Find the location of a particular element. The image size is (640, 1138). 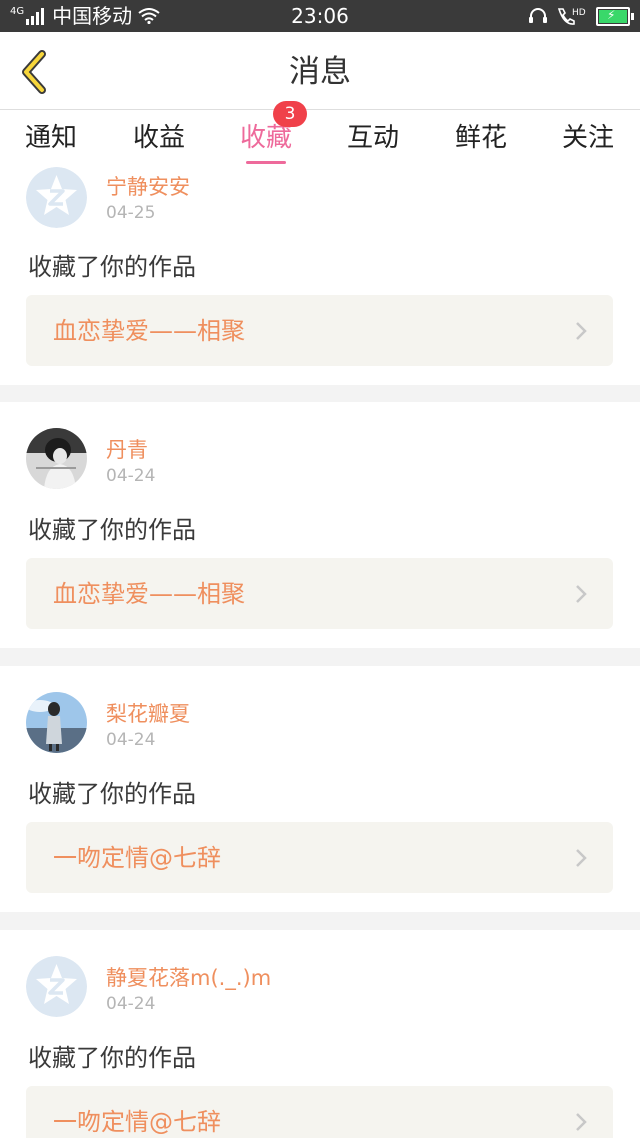

tab-earnings: 收益 is located at coordinates (159, 140).